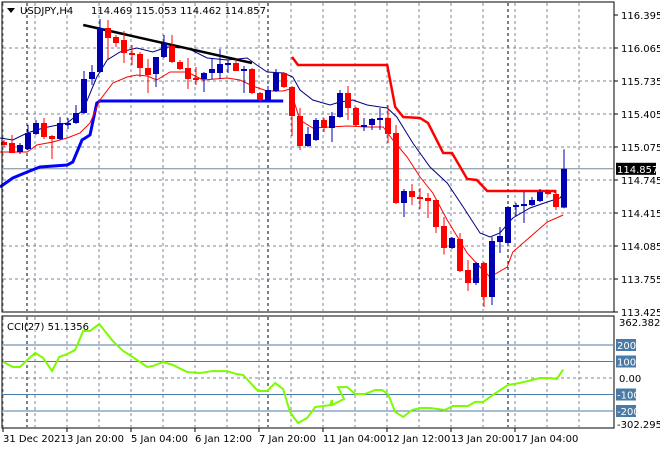 Image resolution: width=660 pixels, height=454 pixels. I want to click on time-label: 17 Jan 04:00, so click(546, 439).